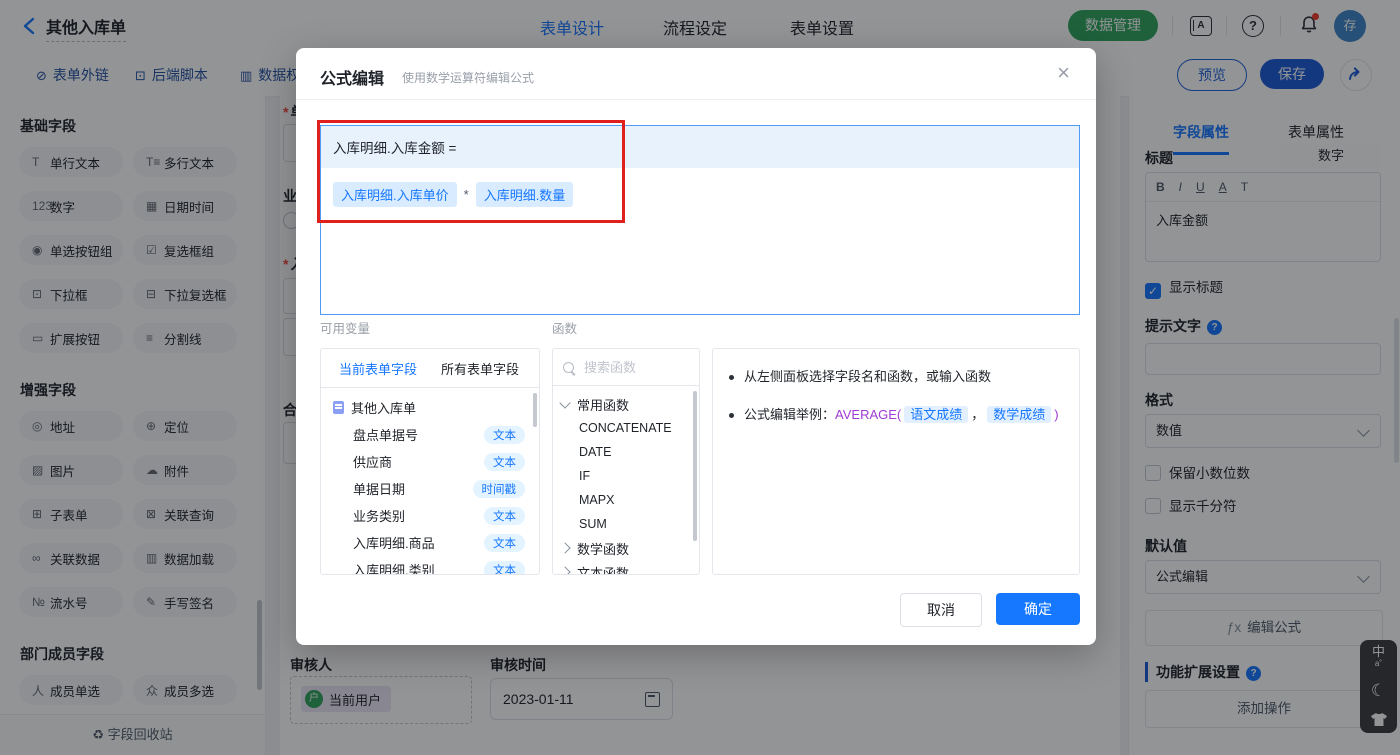 This screenshot has width=1400, height=755. I want to click on variables-section-label: 可用变量, so click(345, 329).